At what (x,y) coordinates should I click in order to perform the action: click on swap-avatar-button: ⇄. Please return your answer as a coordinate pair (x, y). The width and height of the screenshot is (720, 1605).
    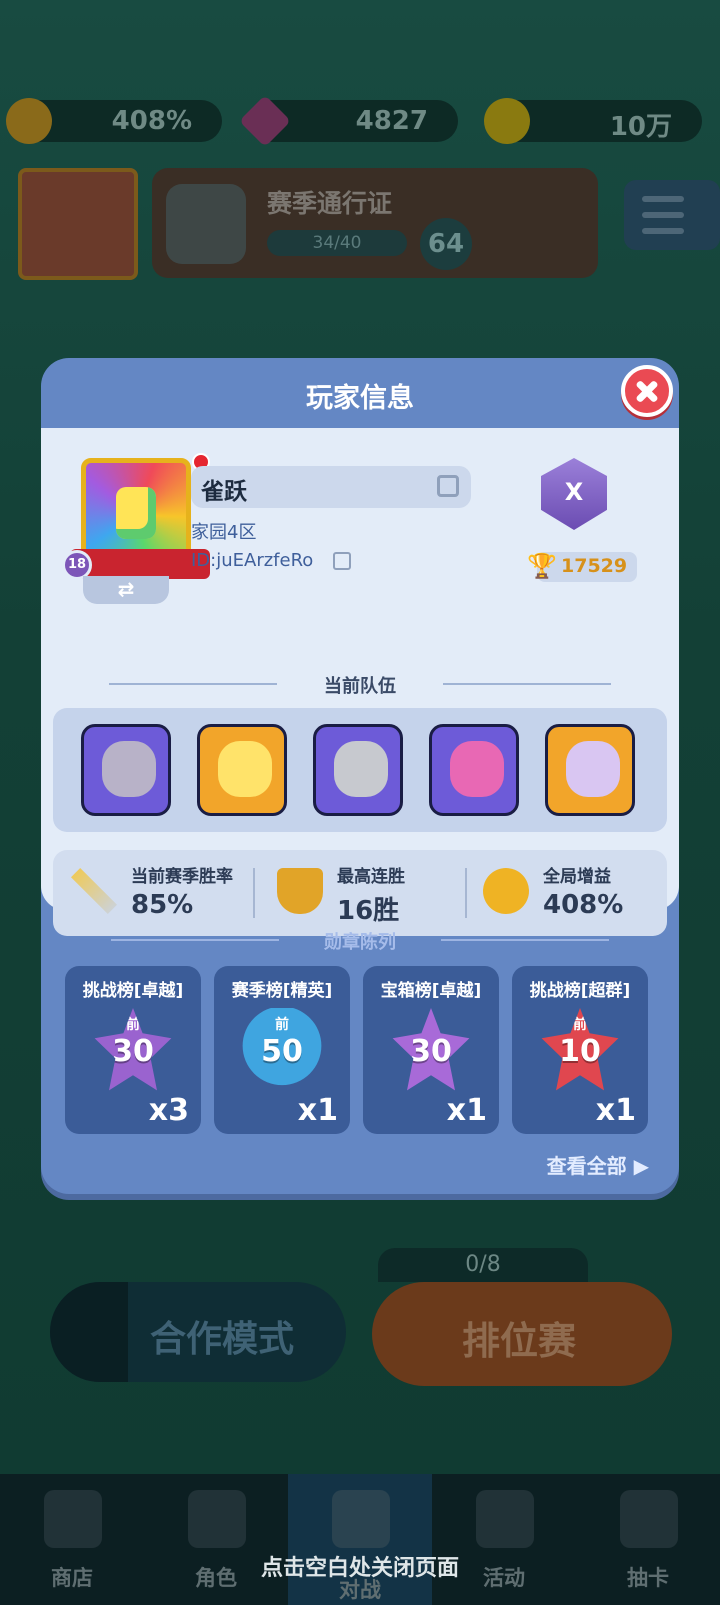
    Looking at the image, I should click on (126, 590).